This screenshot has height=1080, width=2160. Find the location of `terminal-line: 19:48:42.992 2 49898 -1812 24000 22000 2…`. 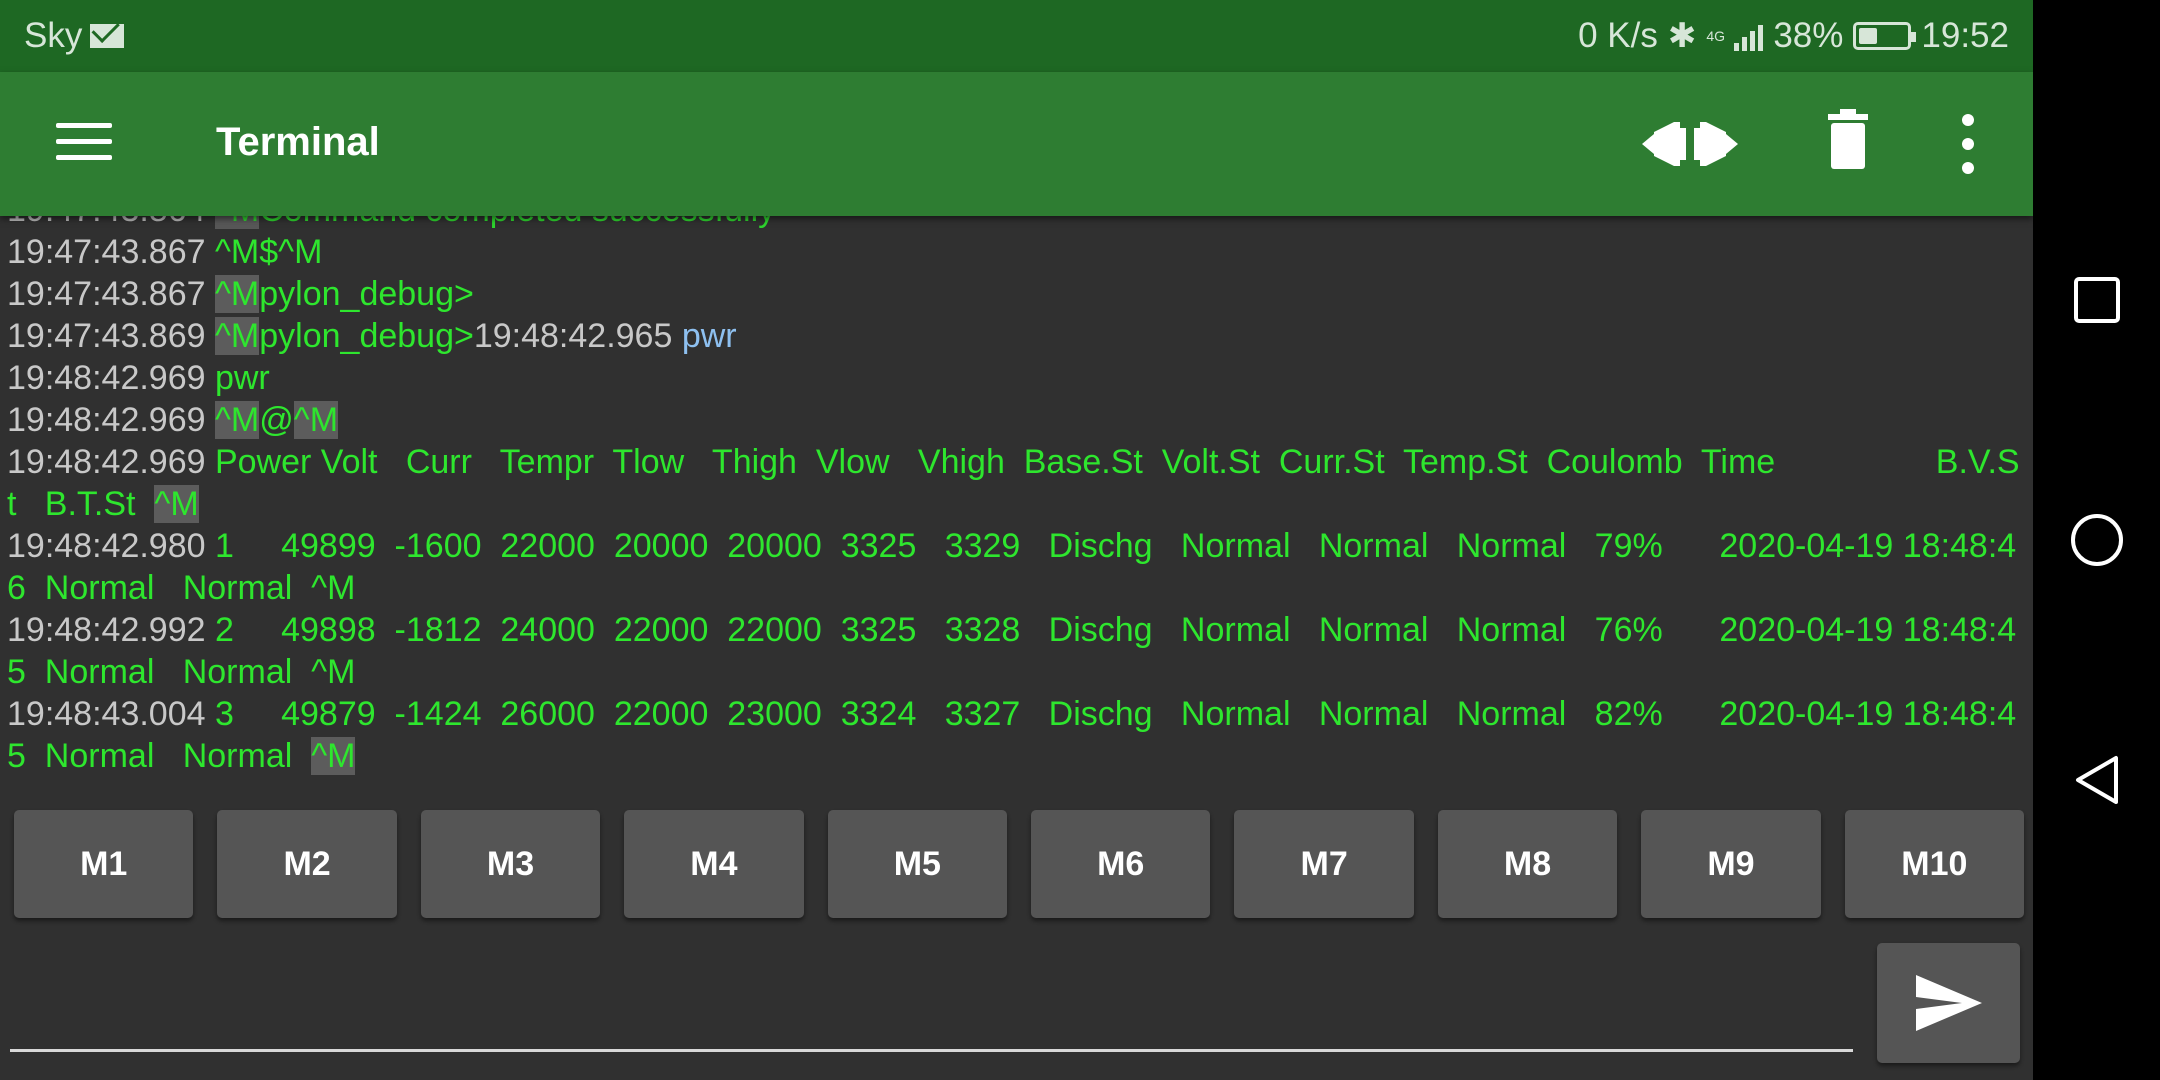

terminal-line: 19:48:42.992 2 49898 -1812 24000 22000 2… is located at coordinates (1017, 651).